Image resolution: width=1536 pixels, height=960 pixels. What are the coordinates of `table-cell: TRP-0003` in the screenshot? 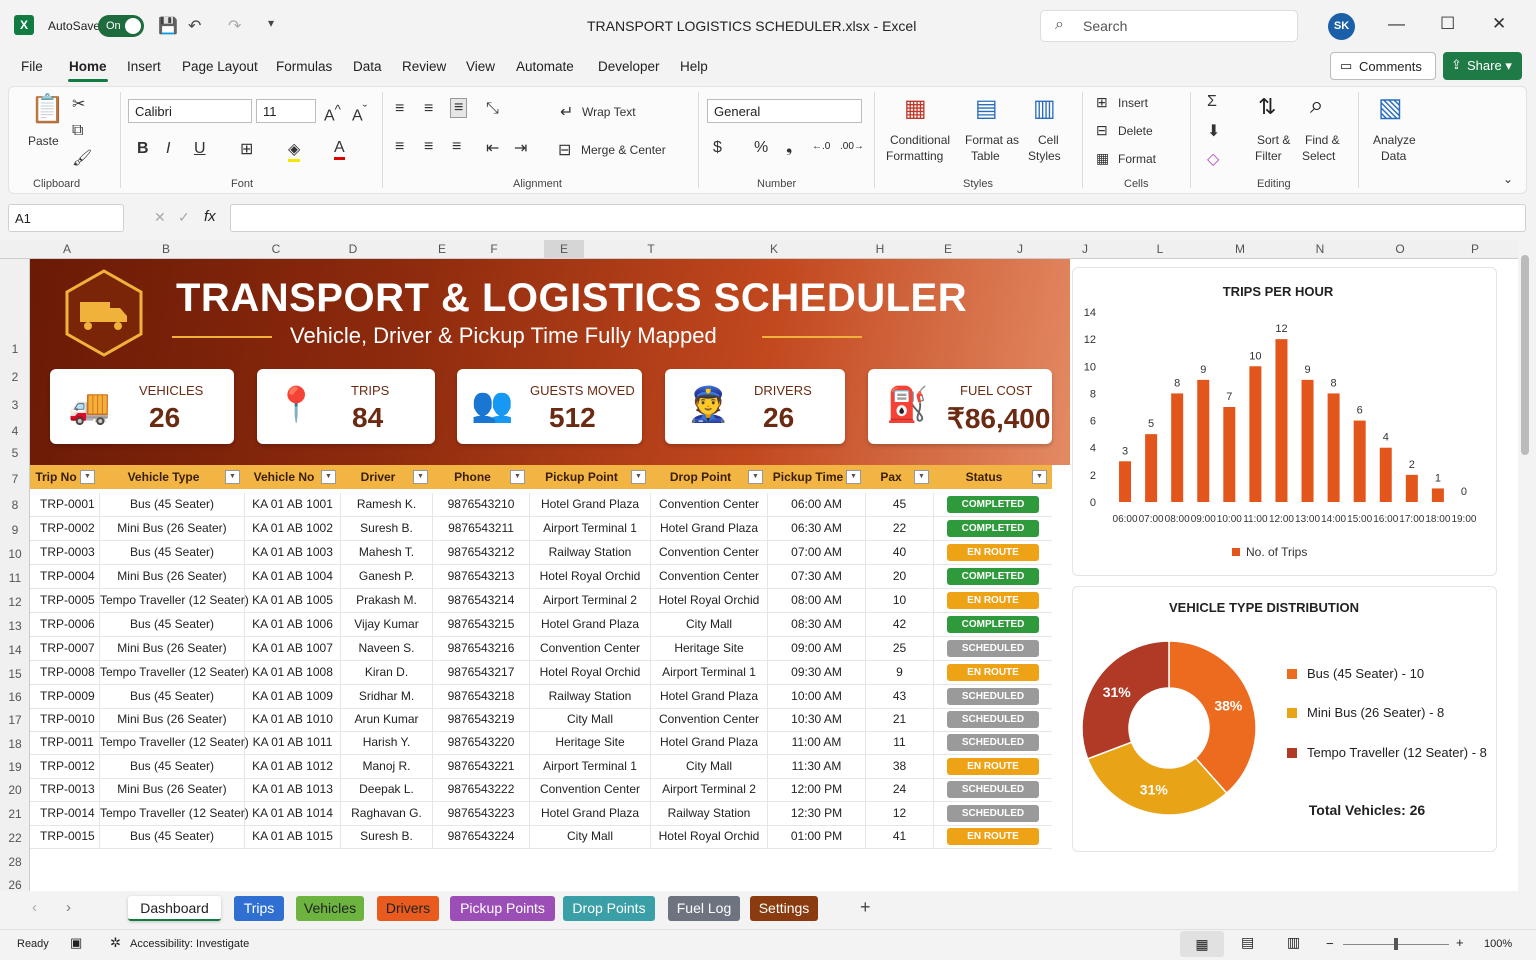 It's located at (65, 552).